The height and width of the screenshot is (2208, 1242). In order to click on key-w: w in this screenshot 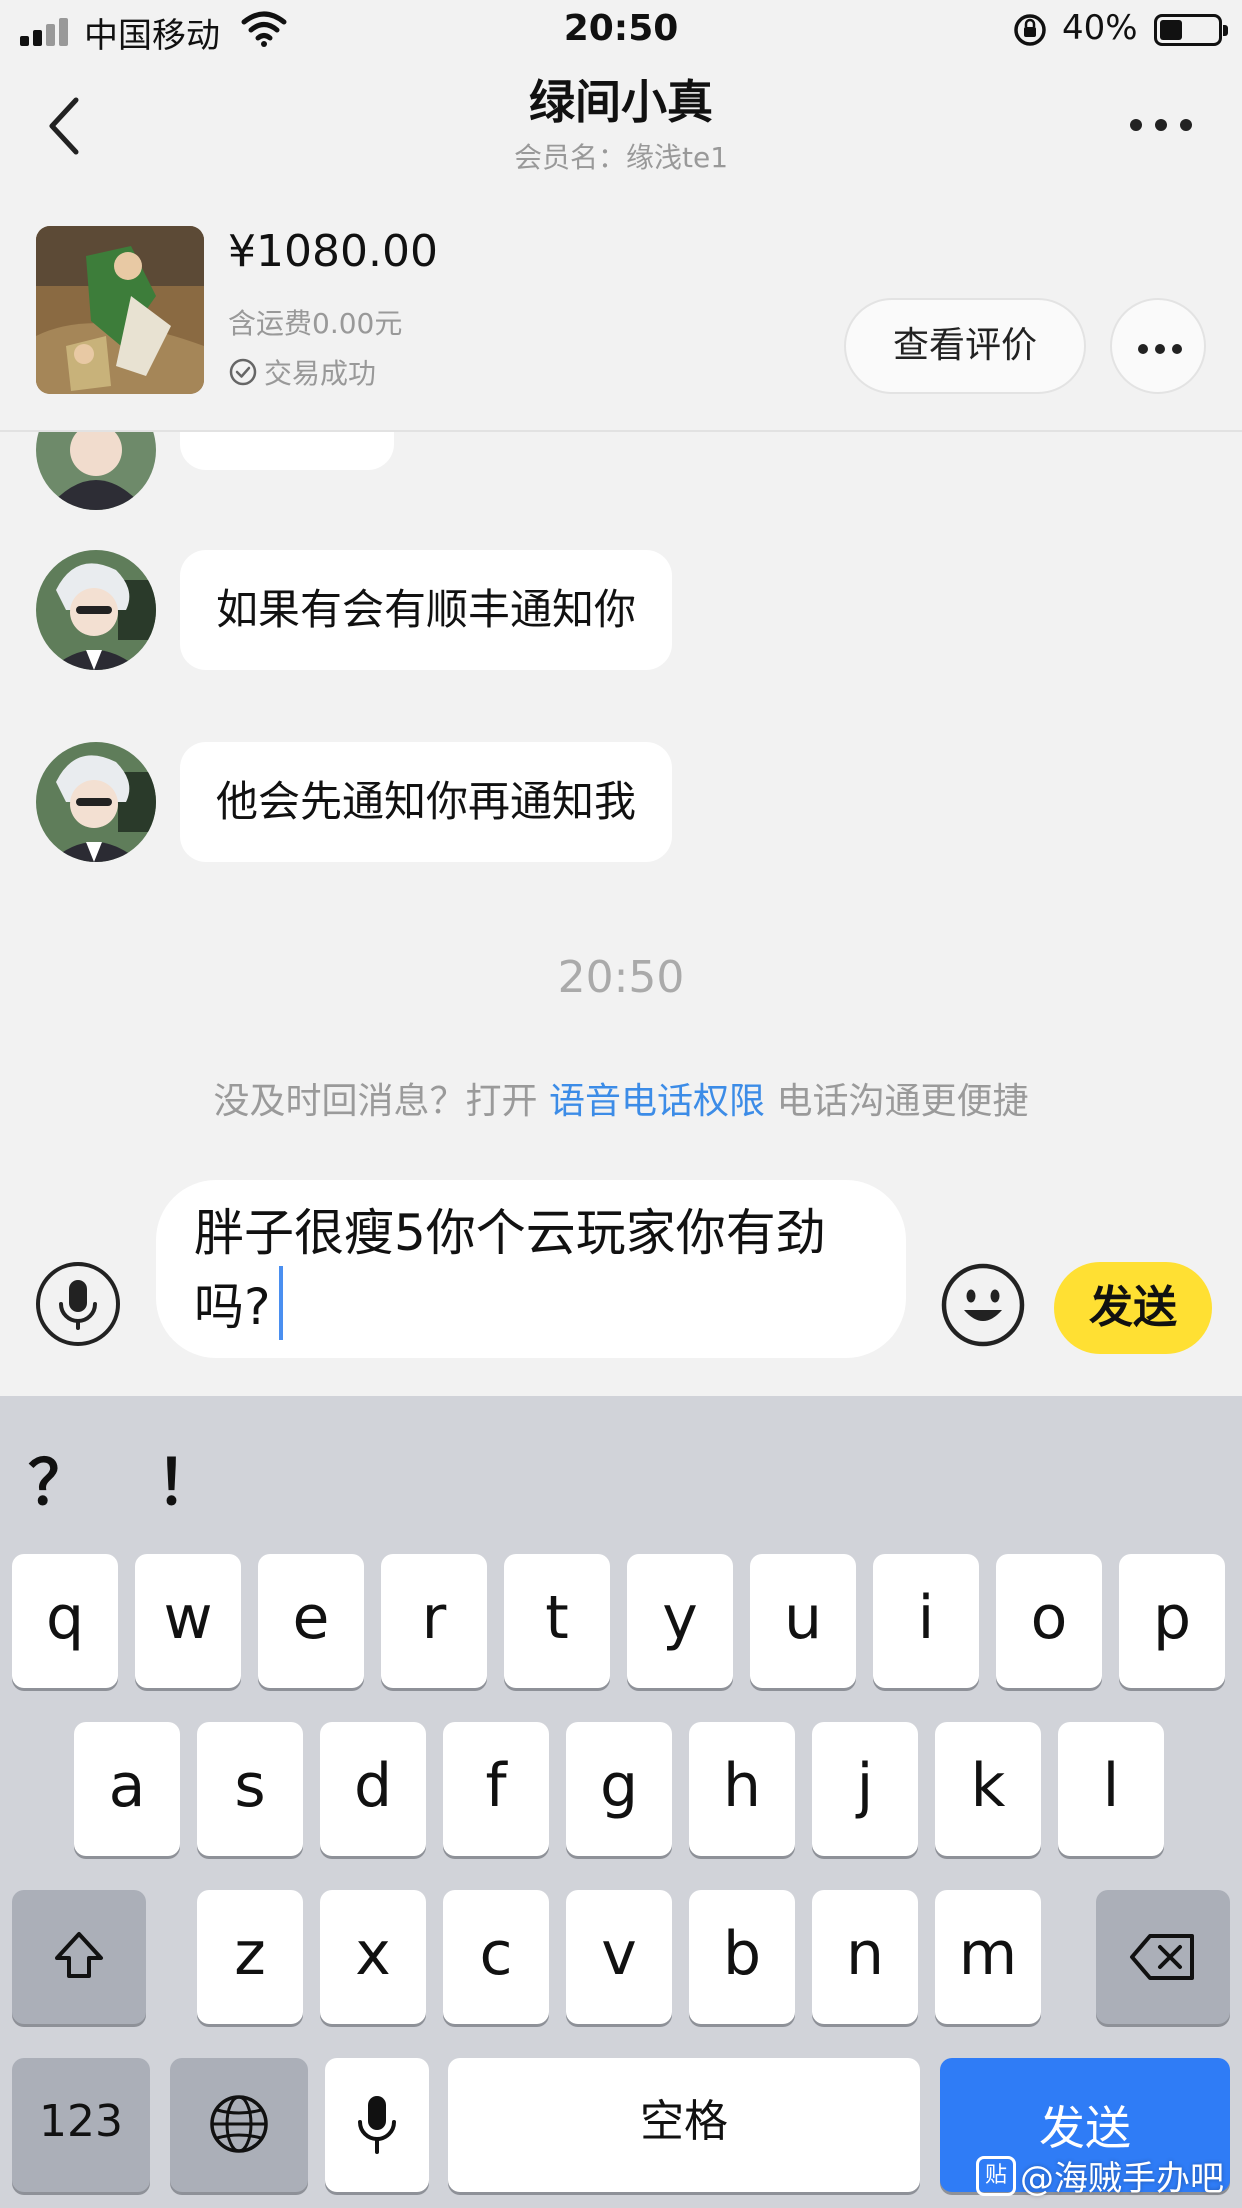, I will do `click(188, 1621)`.